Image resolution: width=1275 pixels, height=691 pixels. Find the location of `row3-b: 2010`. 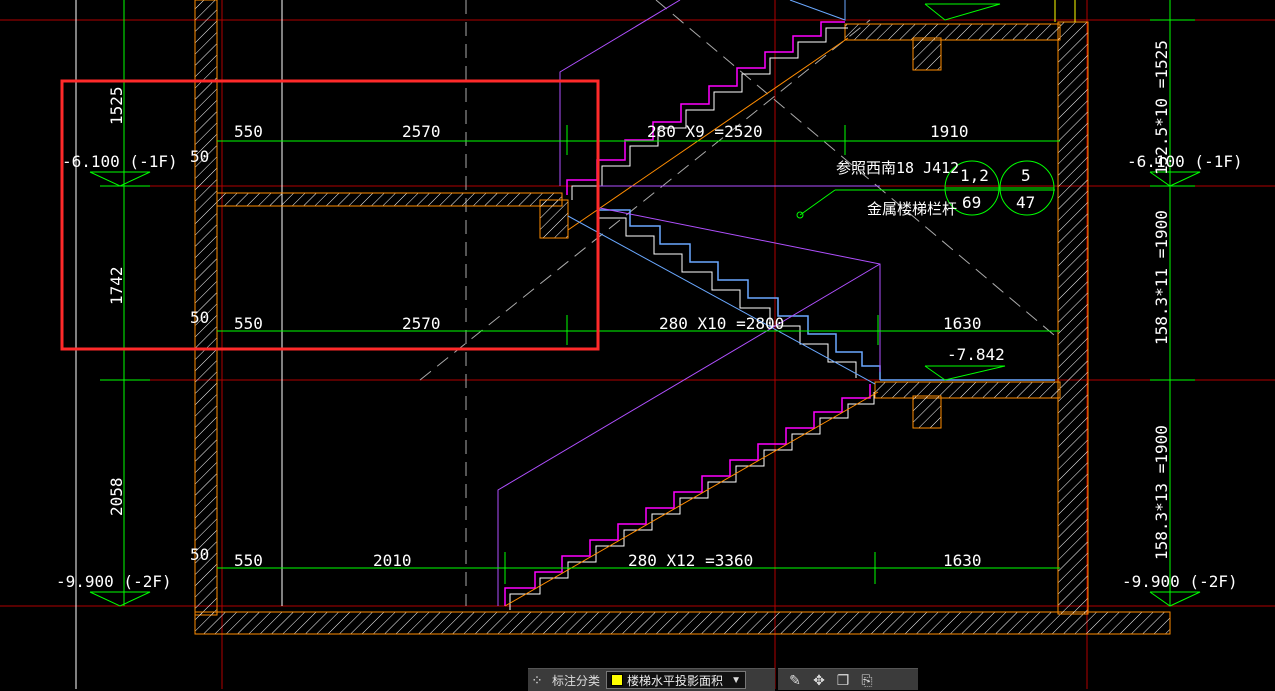

row3-b: 2010 is located at coordinates (392, 560).